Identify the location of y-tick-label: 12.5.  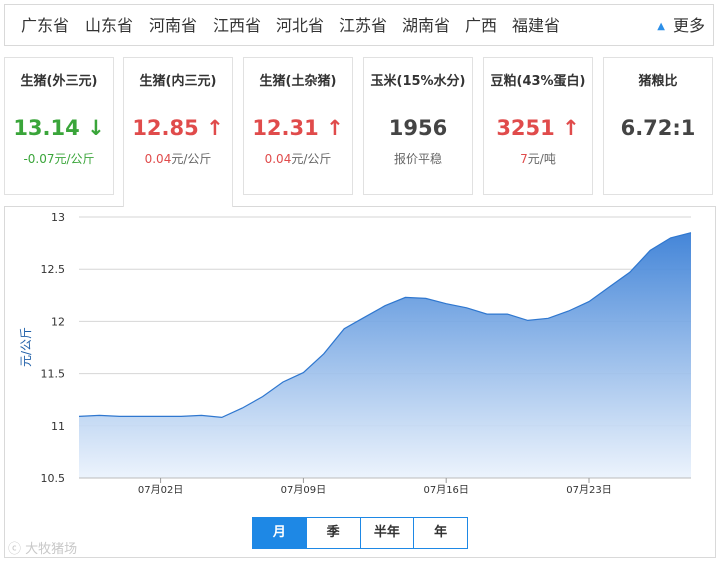
(53, 269).